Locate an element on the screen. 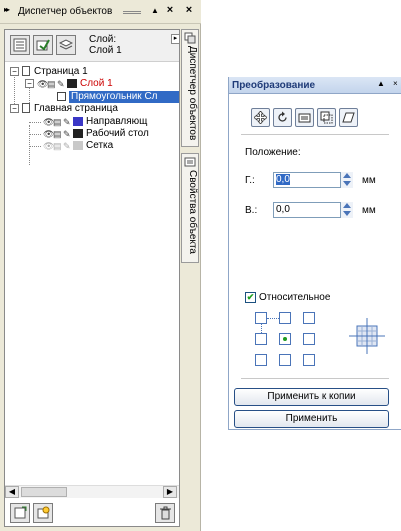  menu-arrow-icon: ▲ is located at coordinates (155, 10).